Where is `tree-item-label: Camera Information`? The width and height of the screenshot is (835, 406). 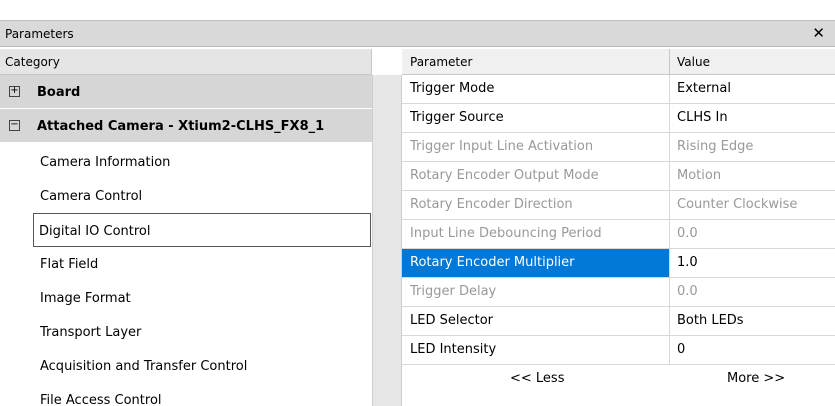 tree-item-label: Camera Information is located at coordinates (105, 162).